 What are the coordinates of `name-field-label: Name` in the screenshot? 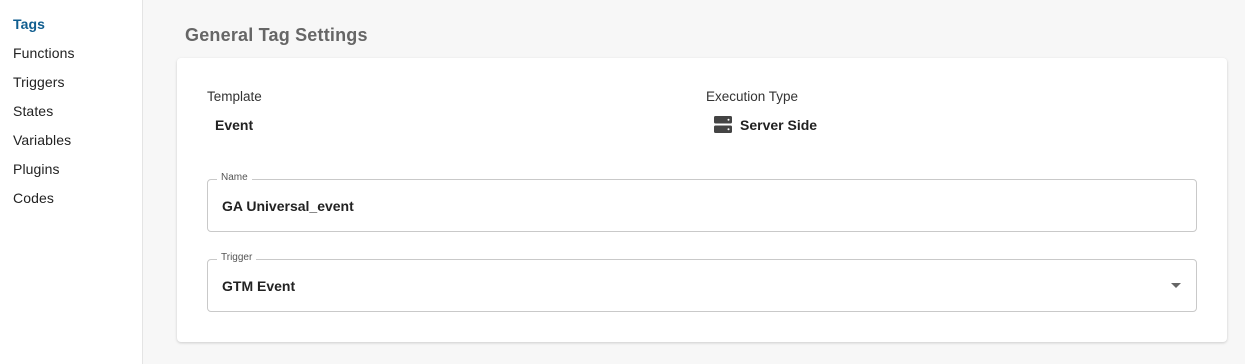 It's located at (234, 177).